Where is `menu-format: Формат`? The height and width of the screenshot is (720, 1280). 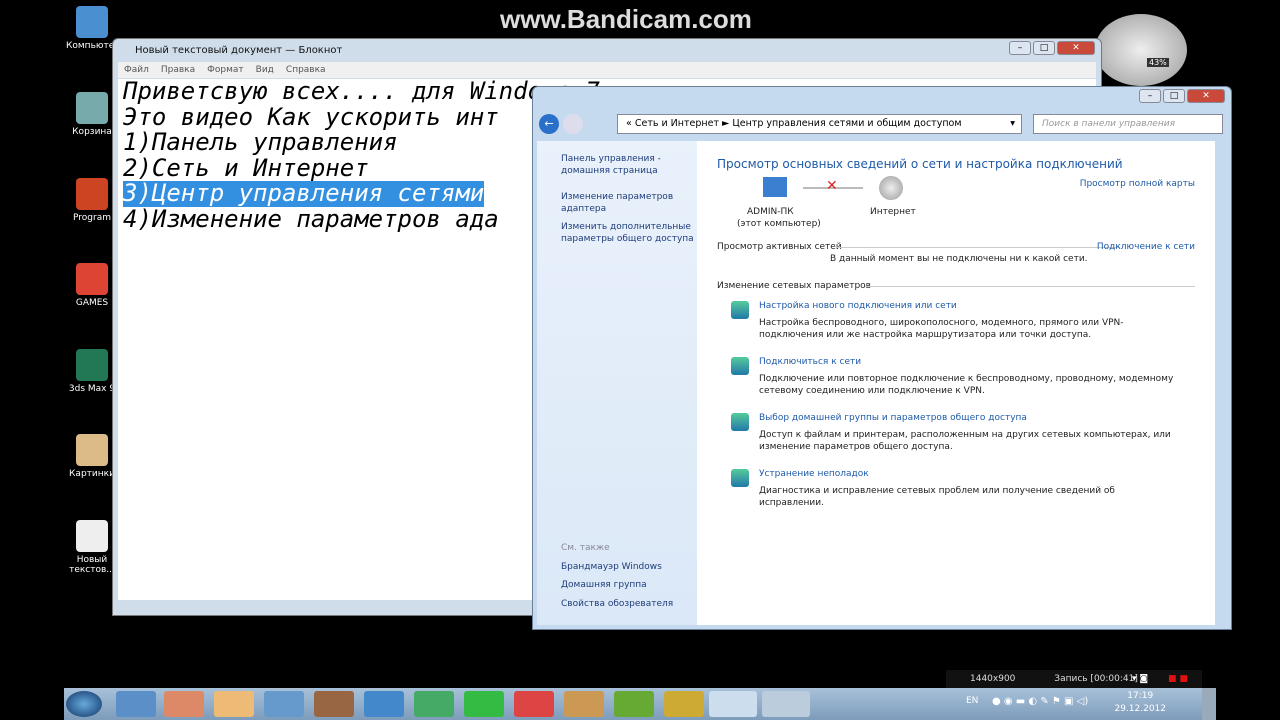 menu-format: Формат is located at coordinates (225, 70).